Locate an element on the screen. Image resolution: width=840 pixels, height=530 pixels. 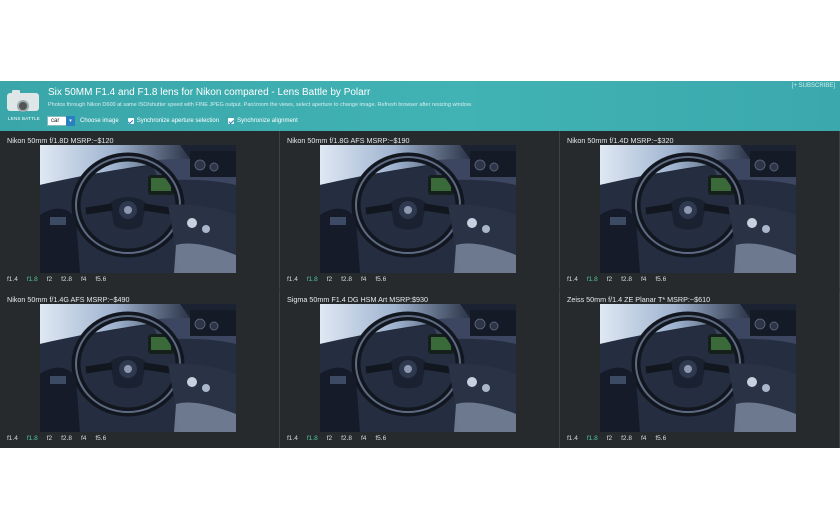
logo-label: LENS BATTLE is located at coordinates (24, 118).